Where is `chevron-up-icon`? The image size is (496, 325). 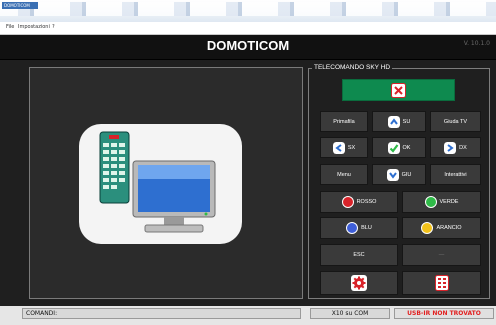 chevron-up-icon is located at coordinates (393, 121).